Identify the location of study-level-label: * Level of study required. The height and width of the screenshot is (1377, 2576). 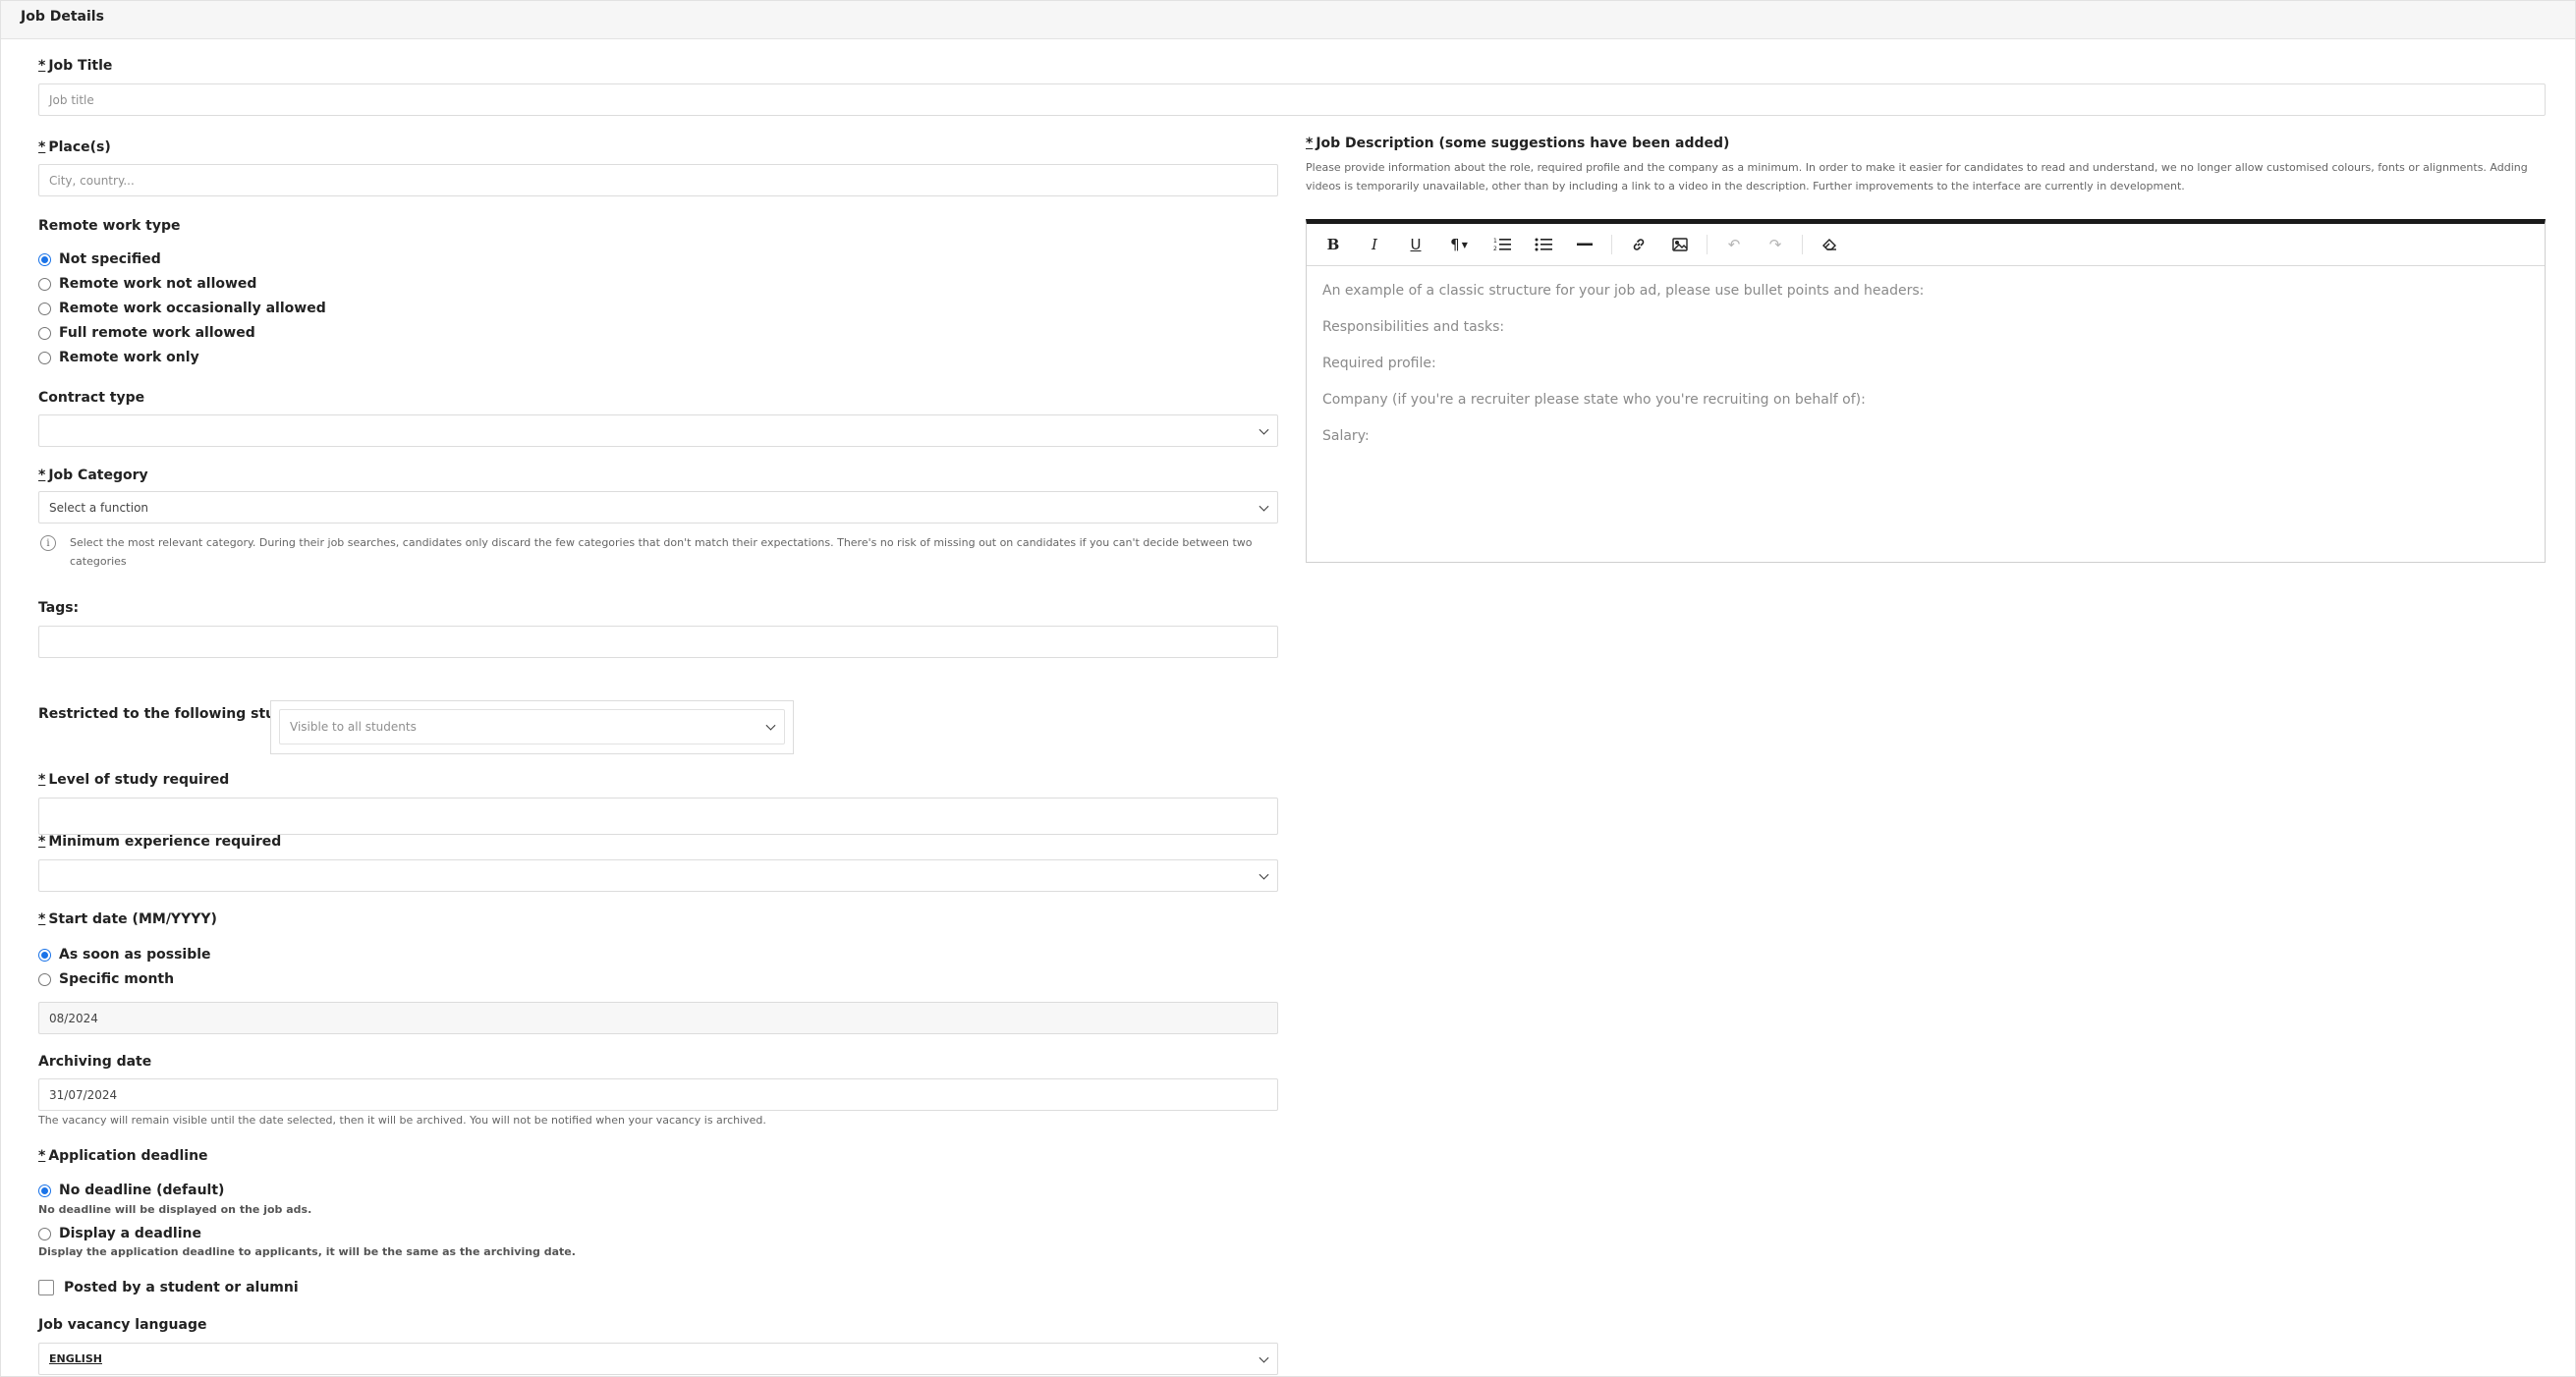
(134, 780).